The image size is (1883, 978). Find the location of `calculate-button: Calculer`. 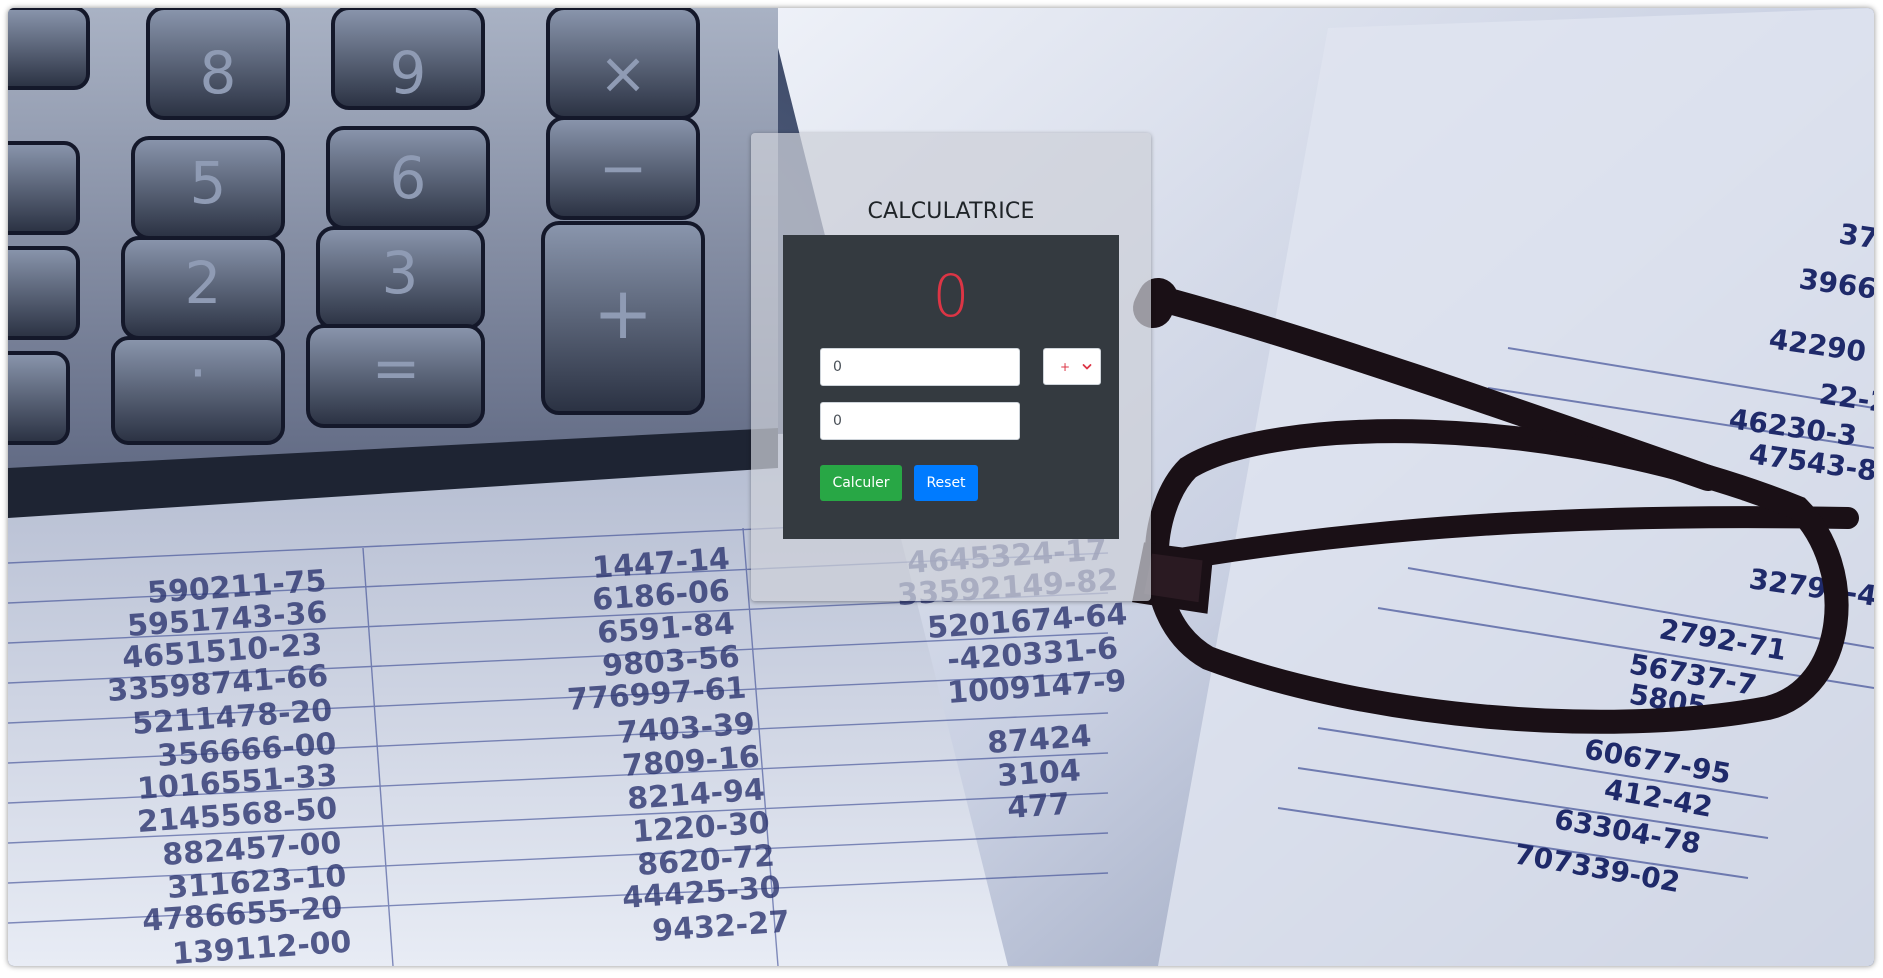

calculate-button: Calculer is located at coordinates (861, 483).